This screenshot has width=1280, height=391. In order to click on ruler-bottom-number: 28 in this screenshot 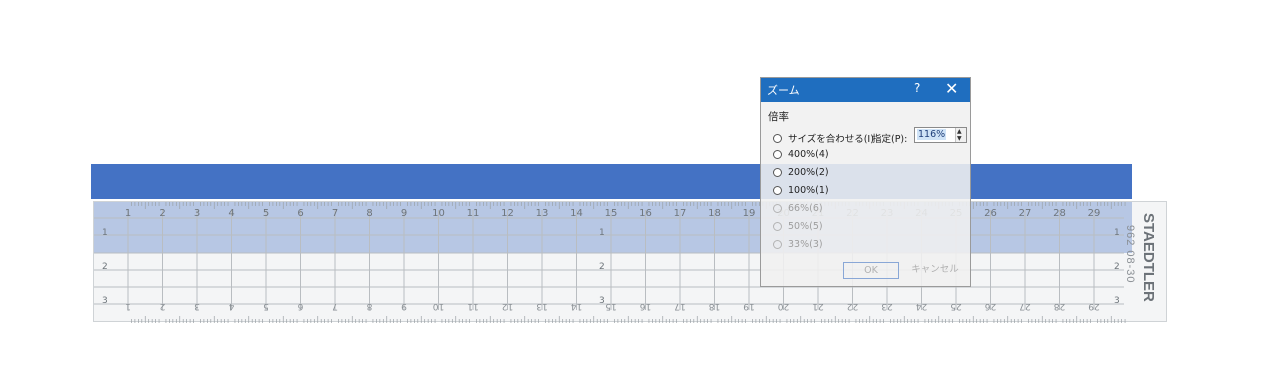, I will do `click(1060, 306)`.